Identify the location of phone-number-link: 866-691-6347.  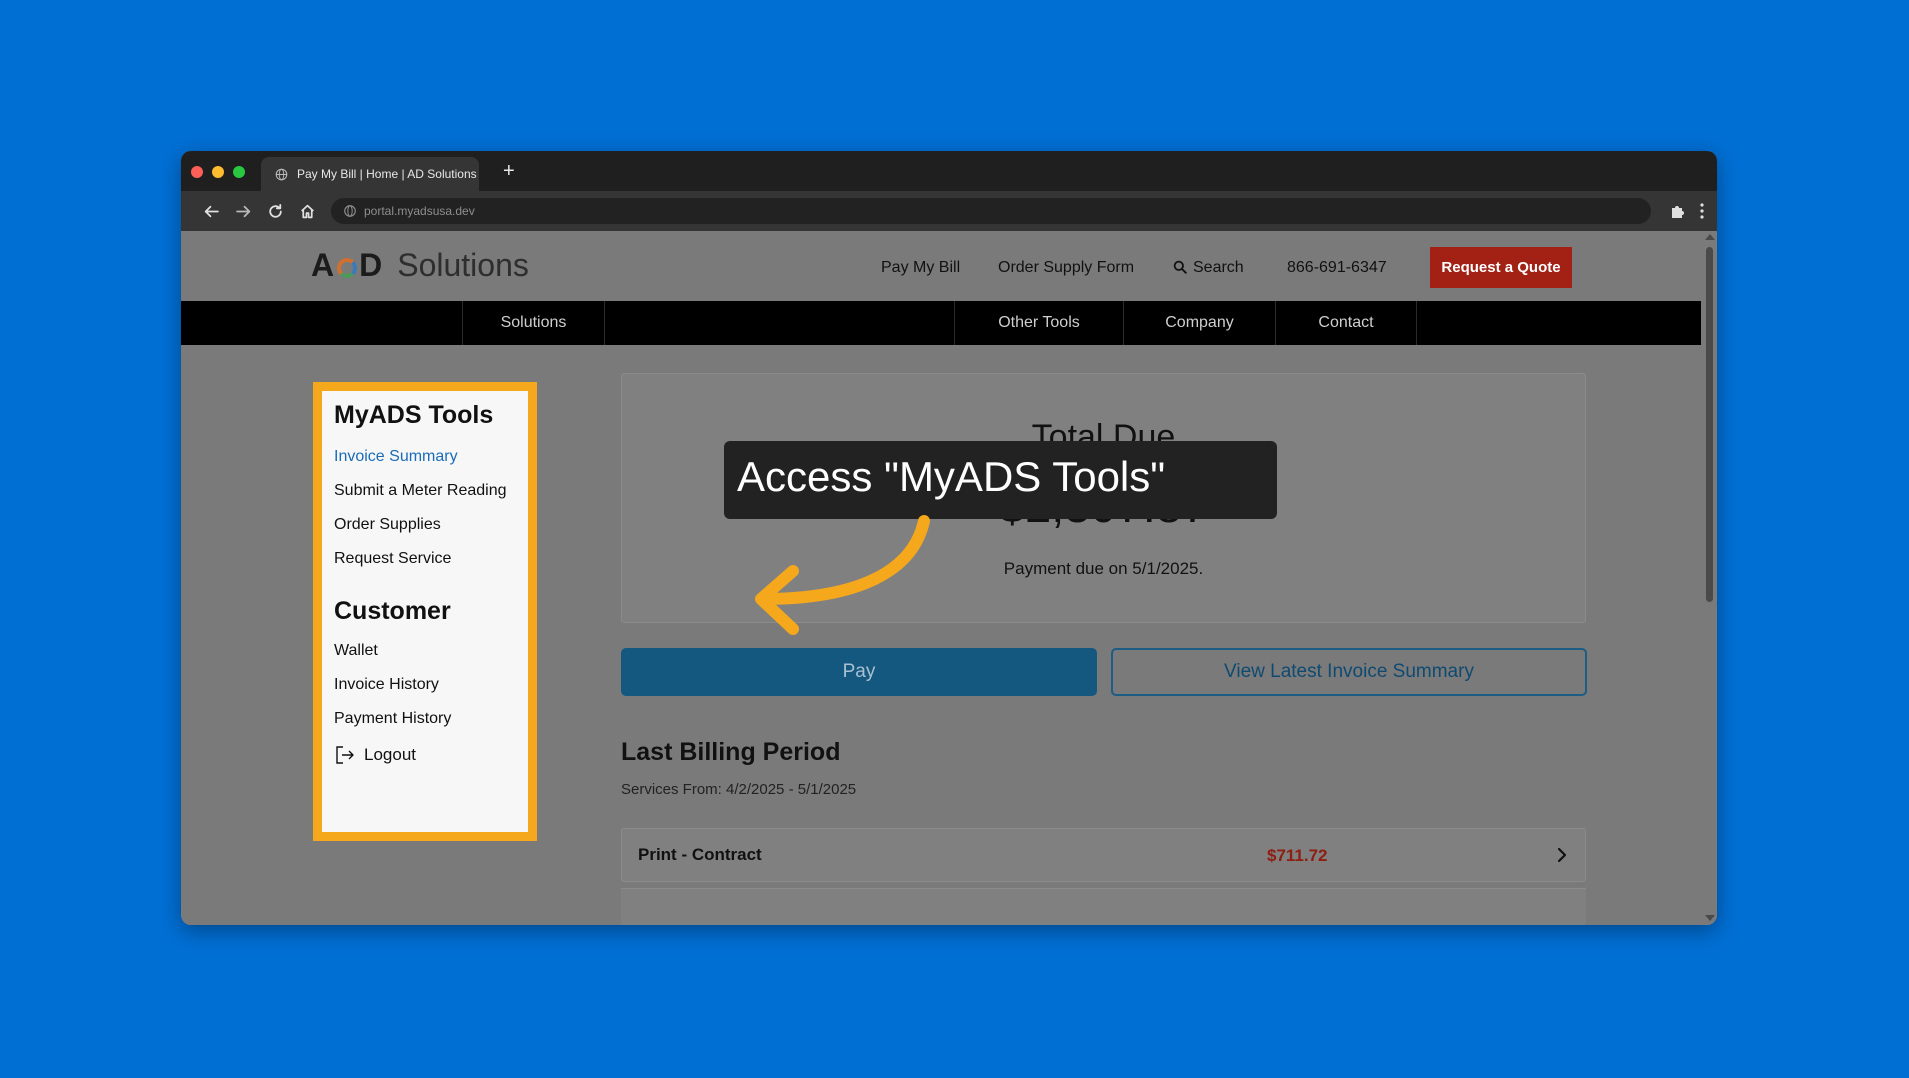
(1337, 268).